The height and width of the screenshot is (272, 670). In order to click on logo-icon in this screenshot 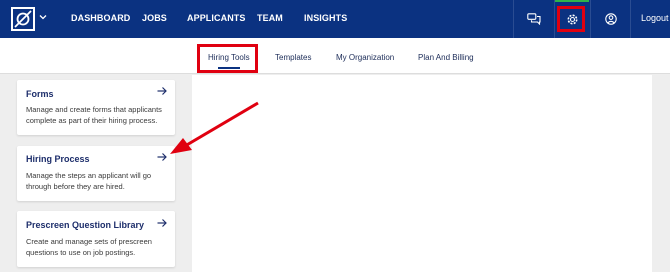, I will do `click(23, 19)`.